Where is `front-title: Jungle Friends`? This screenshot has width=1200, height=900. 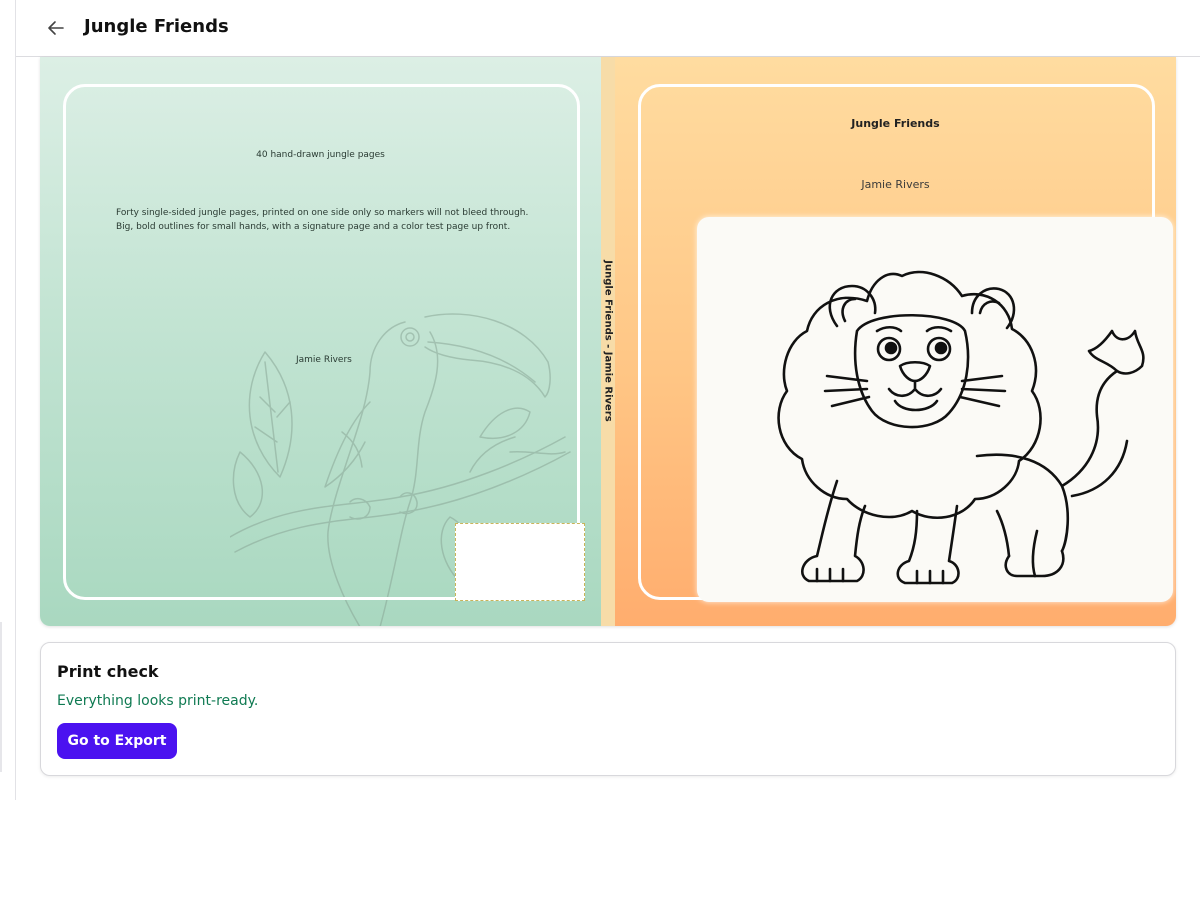 front-title: Jungle Friends is located at coordinates (895, 123).